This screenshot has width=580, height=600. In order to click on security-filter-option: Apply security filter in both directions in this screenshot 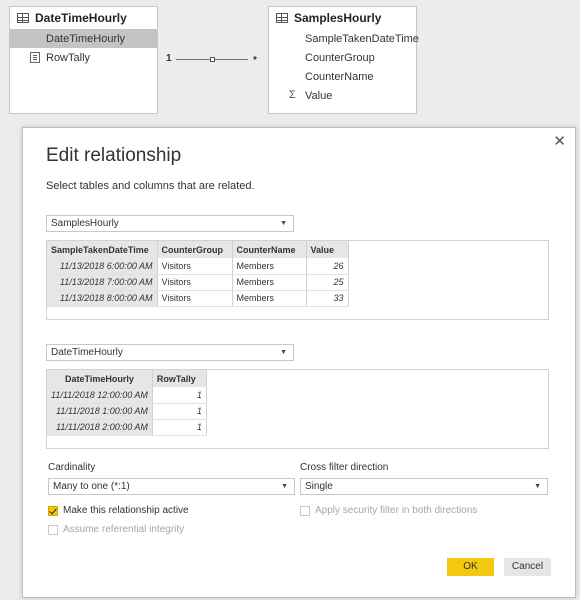, I will do `click(388, 510)`.